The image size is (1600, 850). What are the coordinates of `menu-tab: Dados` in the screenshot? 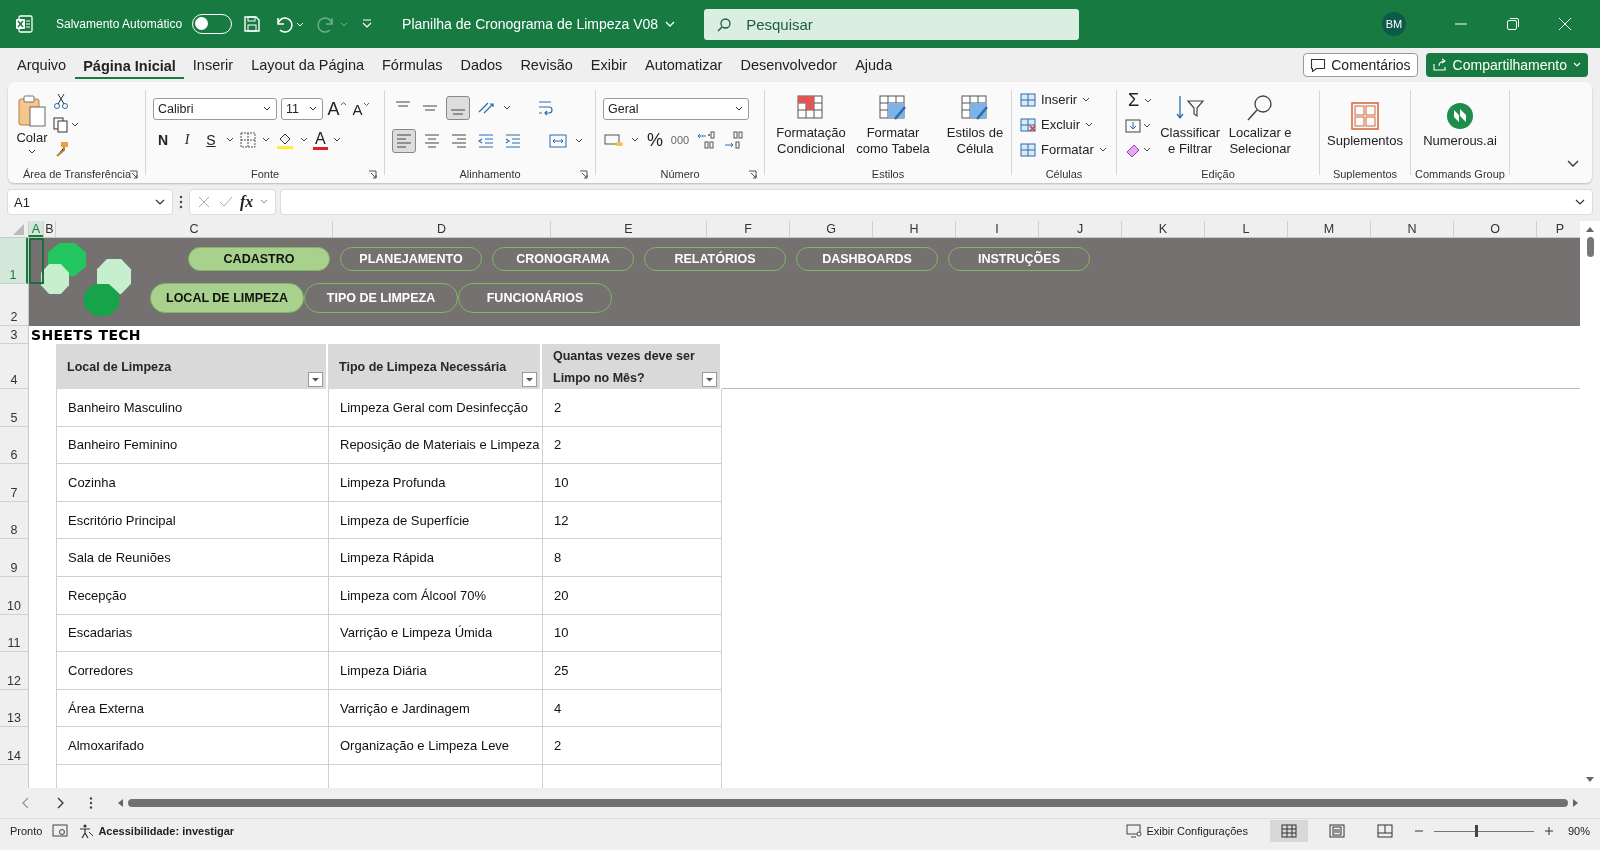 It's located at (481, 65).